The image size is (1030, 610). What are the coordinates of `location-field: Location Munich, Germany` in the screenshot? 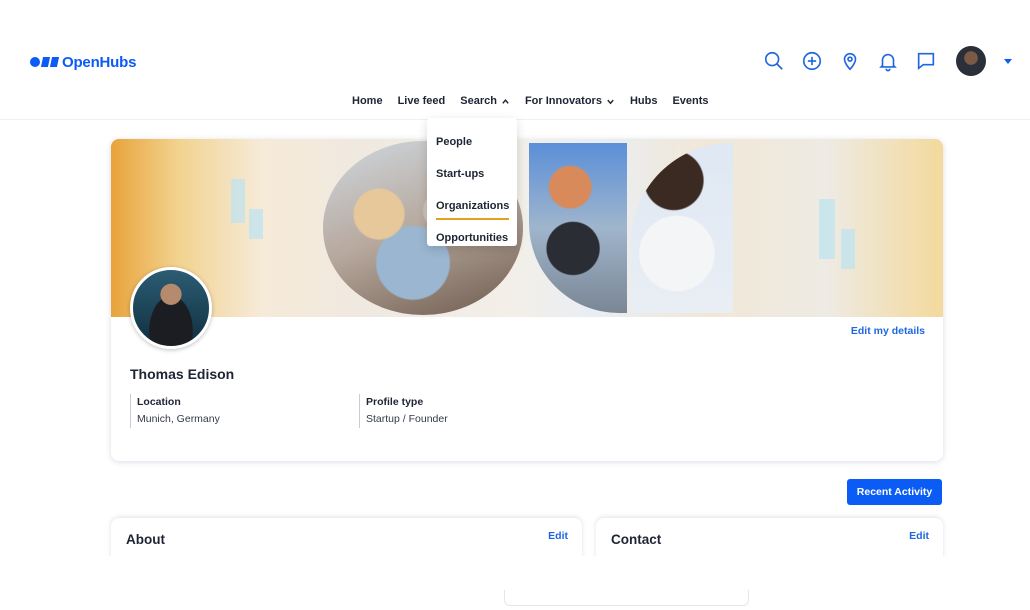 It's located at (175, 411).